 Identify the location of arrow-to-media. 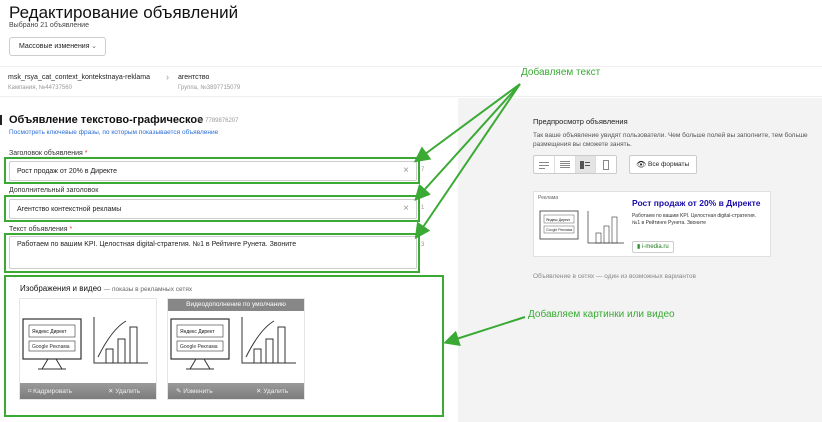
(484, 331).